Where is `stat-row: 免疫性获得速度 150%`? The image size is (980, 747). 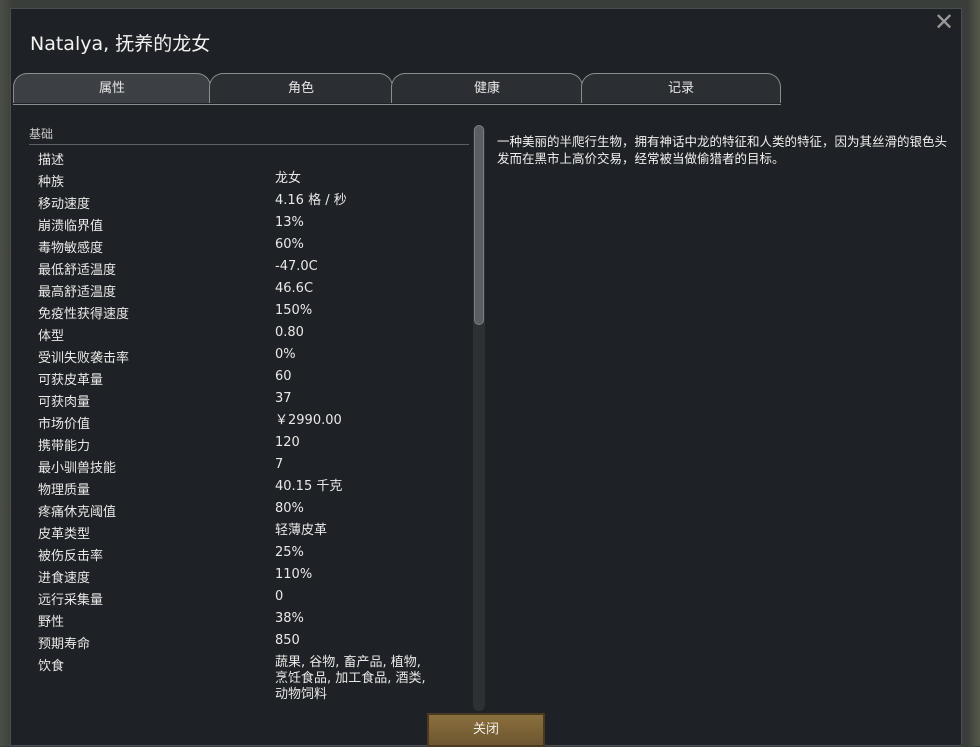 stat-row: 免疫性获得速度 150% is located at coordinates (249, 310).